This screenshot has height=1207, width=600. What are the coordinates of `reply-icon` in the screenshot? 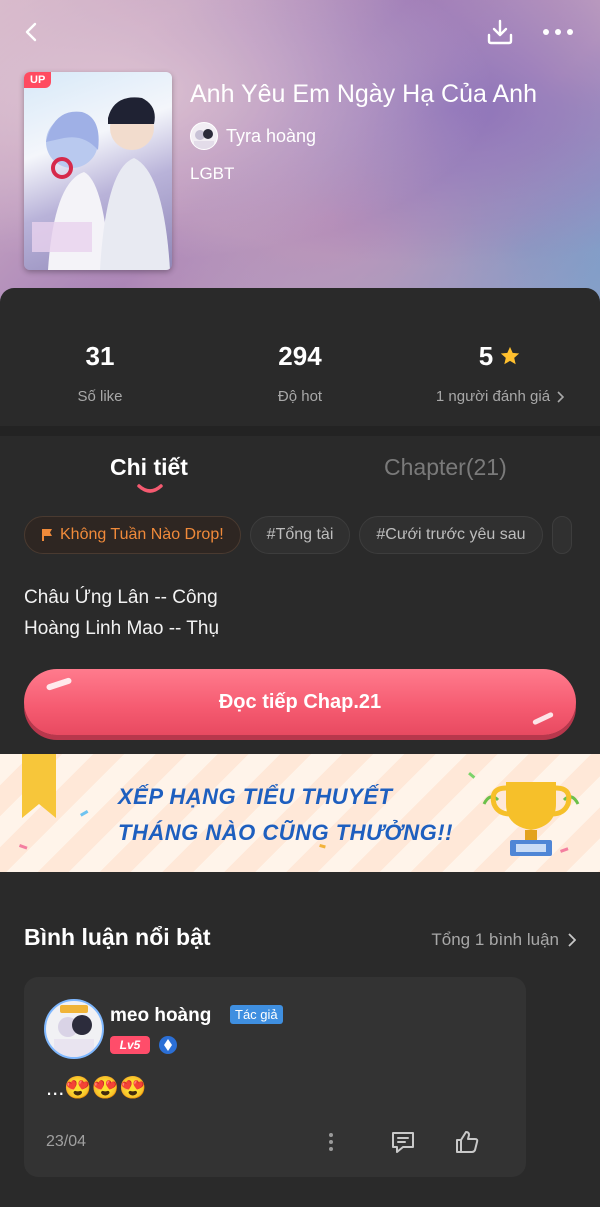 It's located at (403, 1142).